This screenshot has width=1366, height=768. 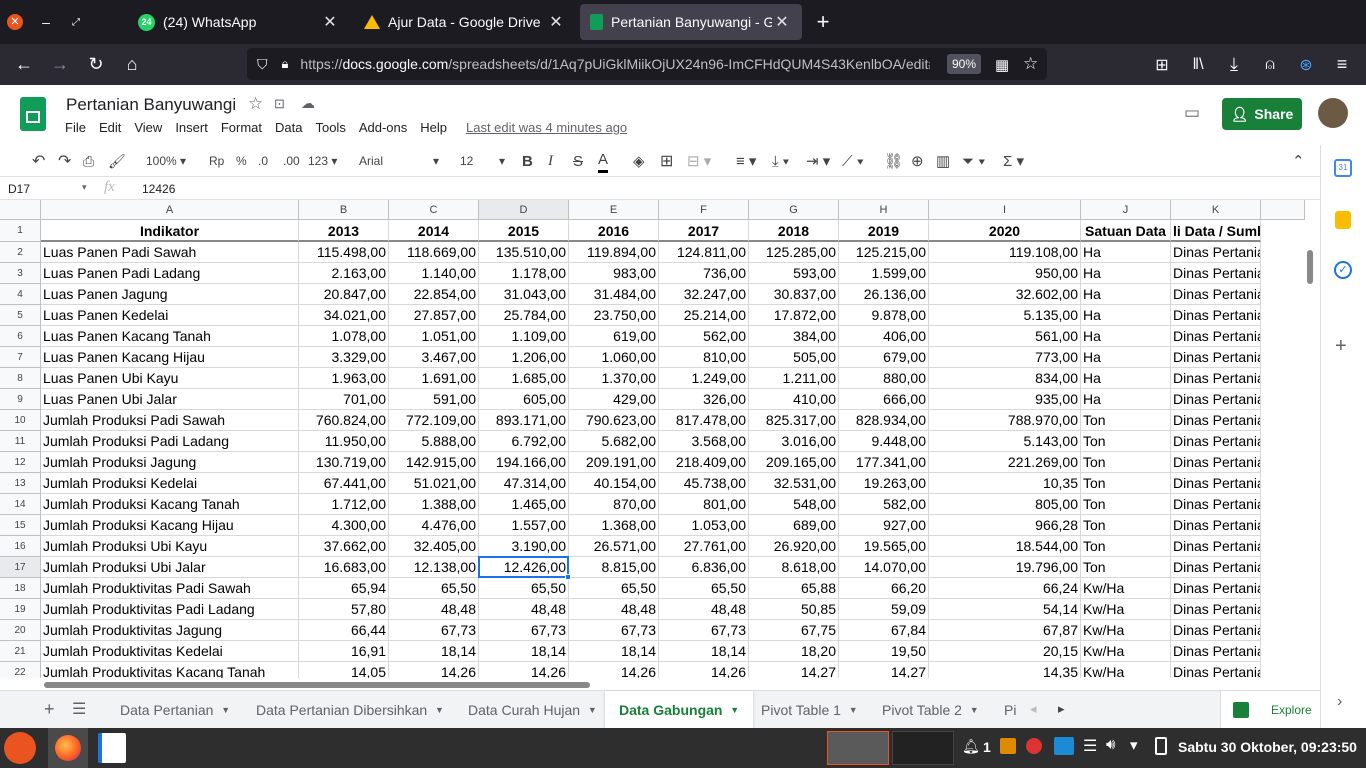 What do you see at coordinates (344, 483) in the screenshot?
I see `table-cell: 67.441,00` at bounding box center [344, 483].